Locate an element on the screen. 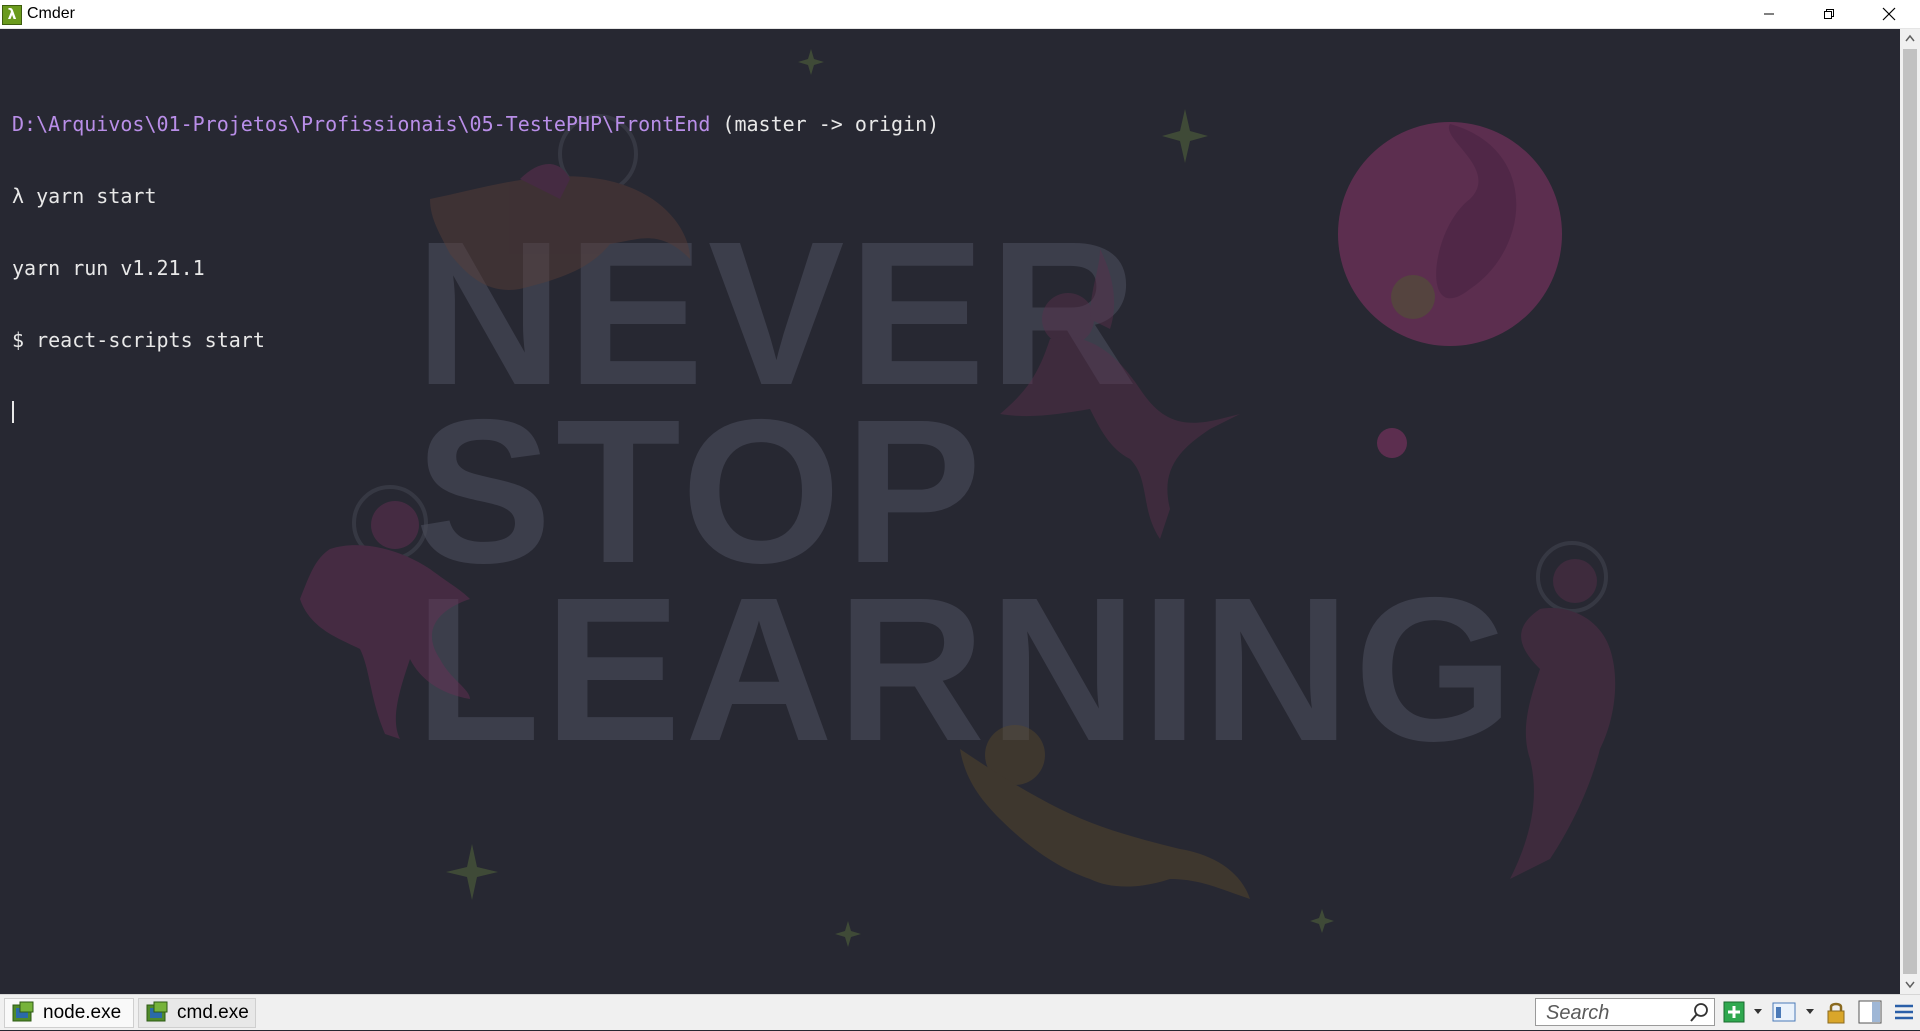 The image size is (1920, 1031). wallpaper-word-learning: LEARNING is located at coordinates (966, 669).